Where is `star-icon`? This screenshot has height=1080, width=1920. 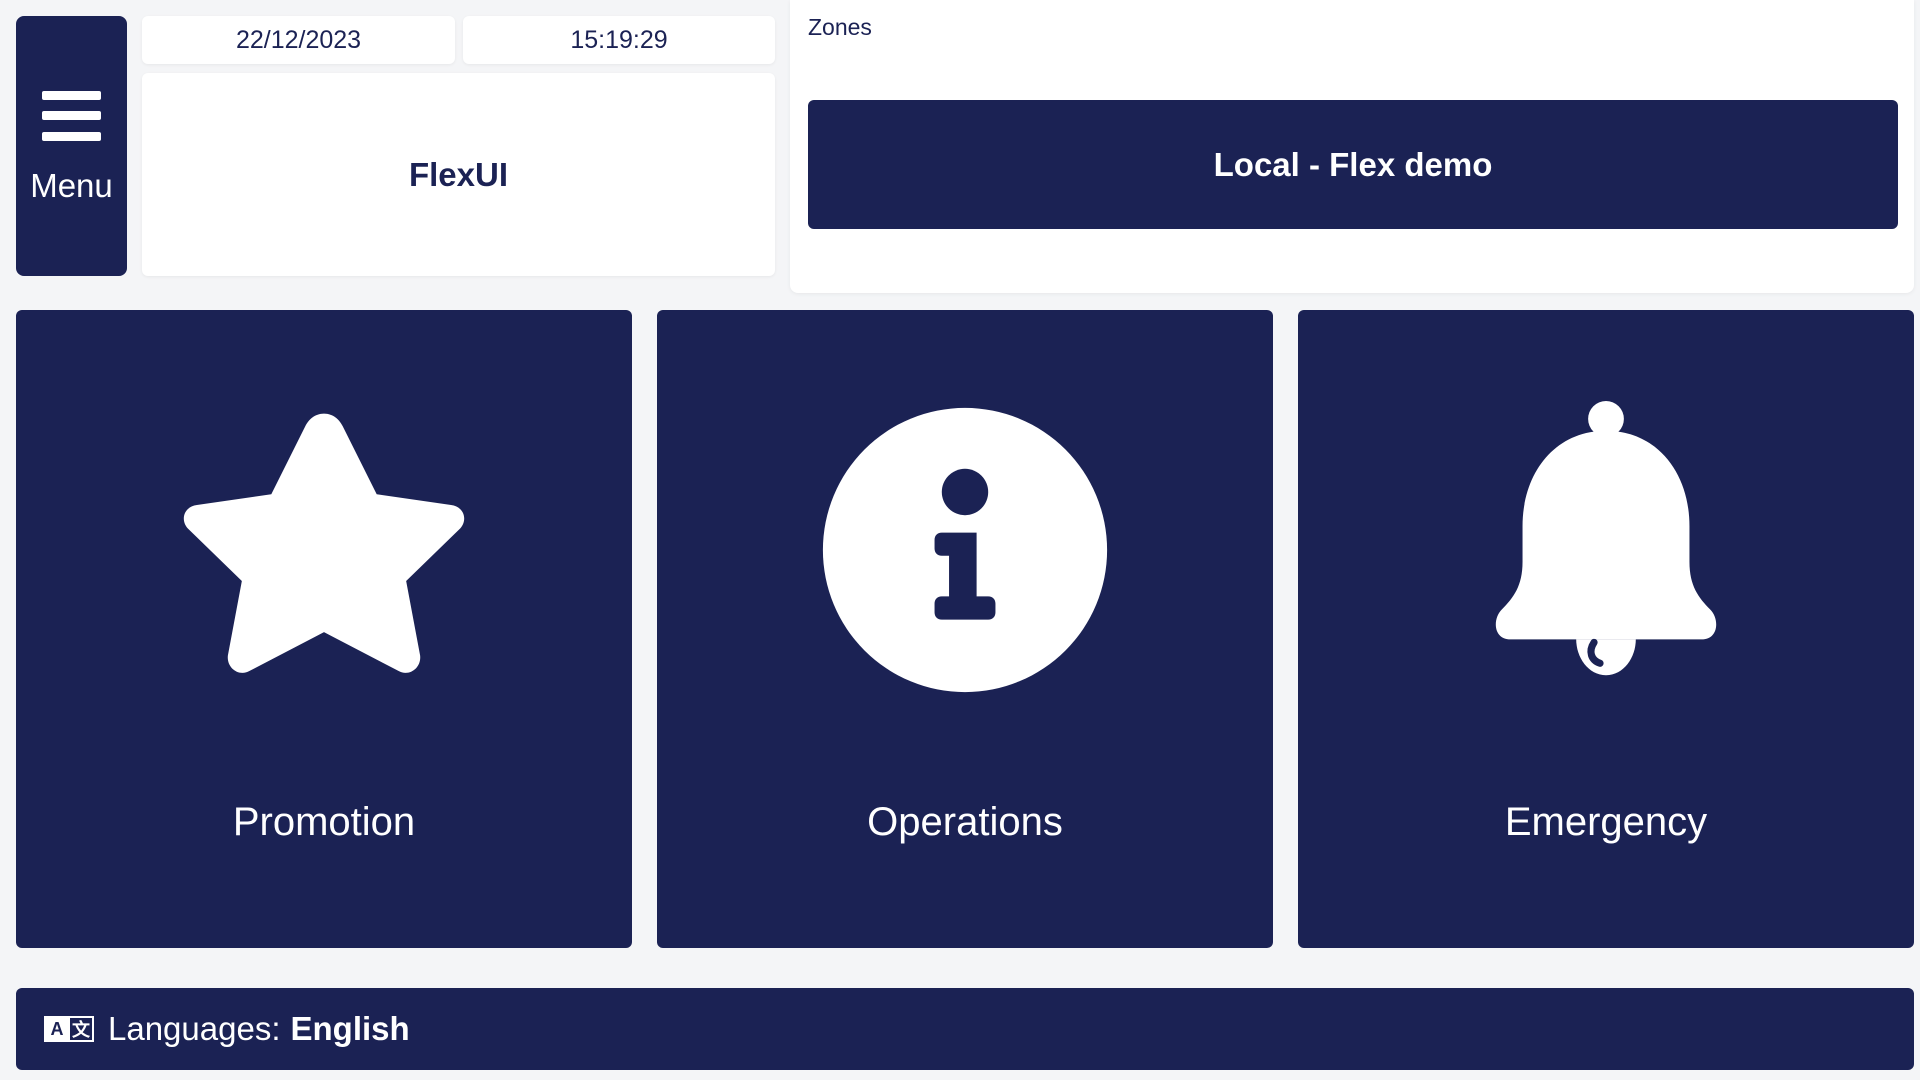
star-icon is located at coordinates (324, 543).